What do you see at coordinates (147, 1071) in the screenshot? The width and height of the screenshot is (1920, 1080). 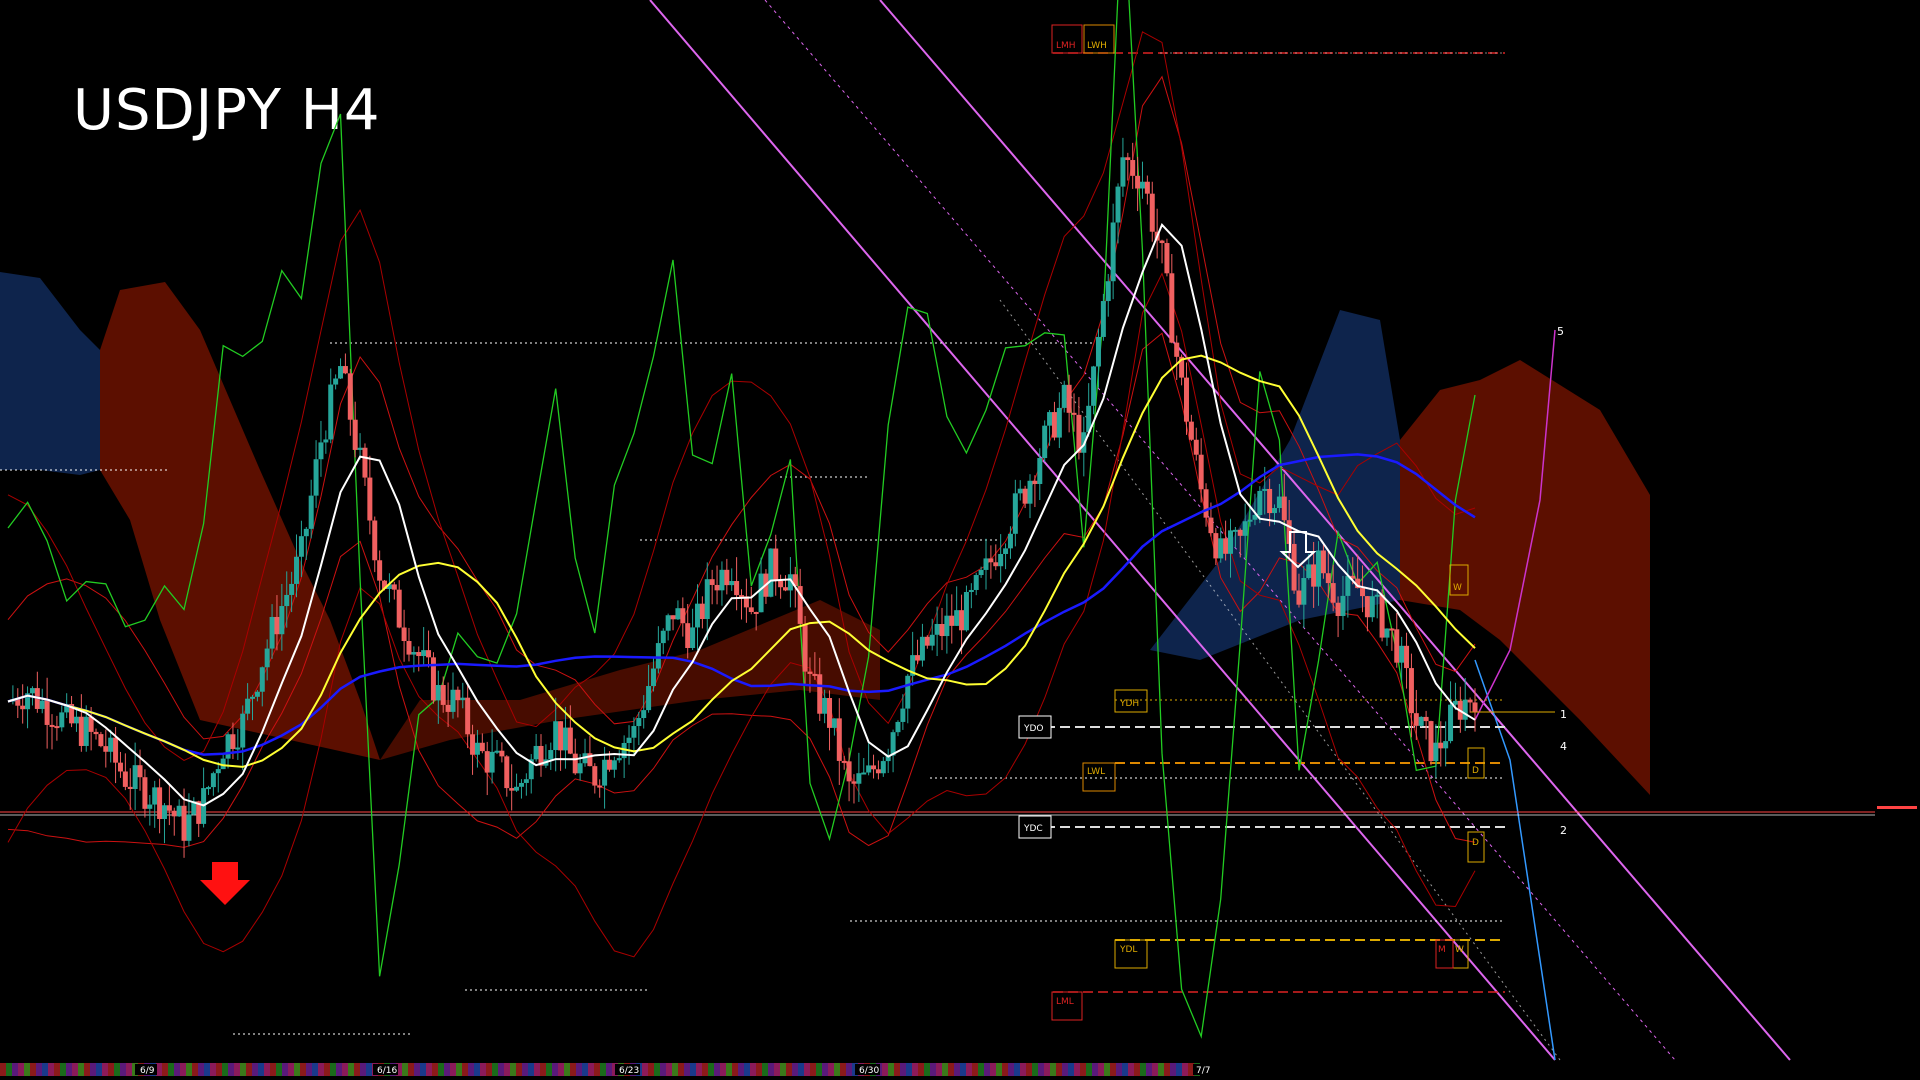 I see `date-label-0: 6/9` at bounding box center [147, 1071].